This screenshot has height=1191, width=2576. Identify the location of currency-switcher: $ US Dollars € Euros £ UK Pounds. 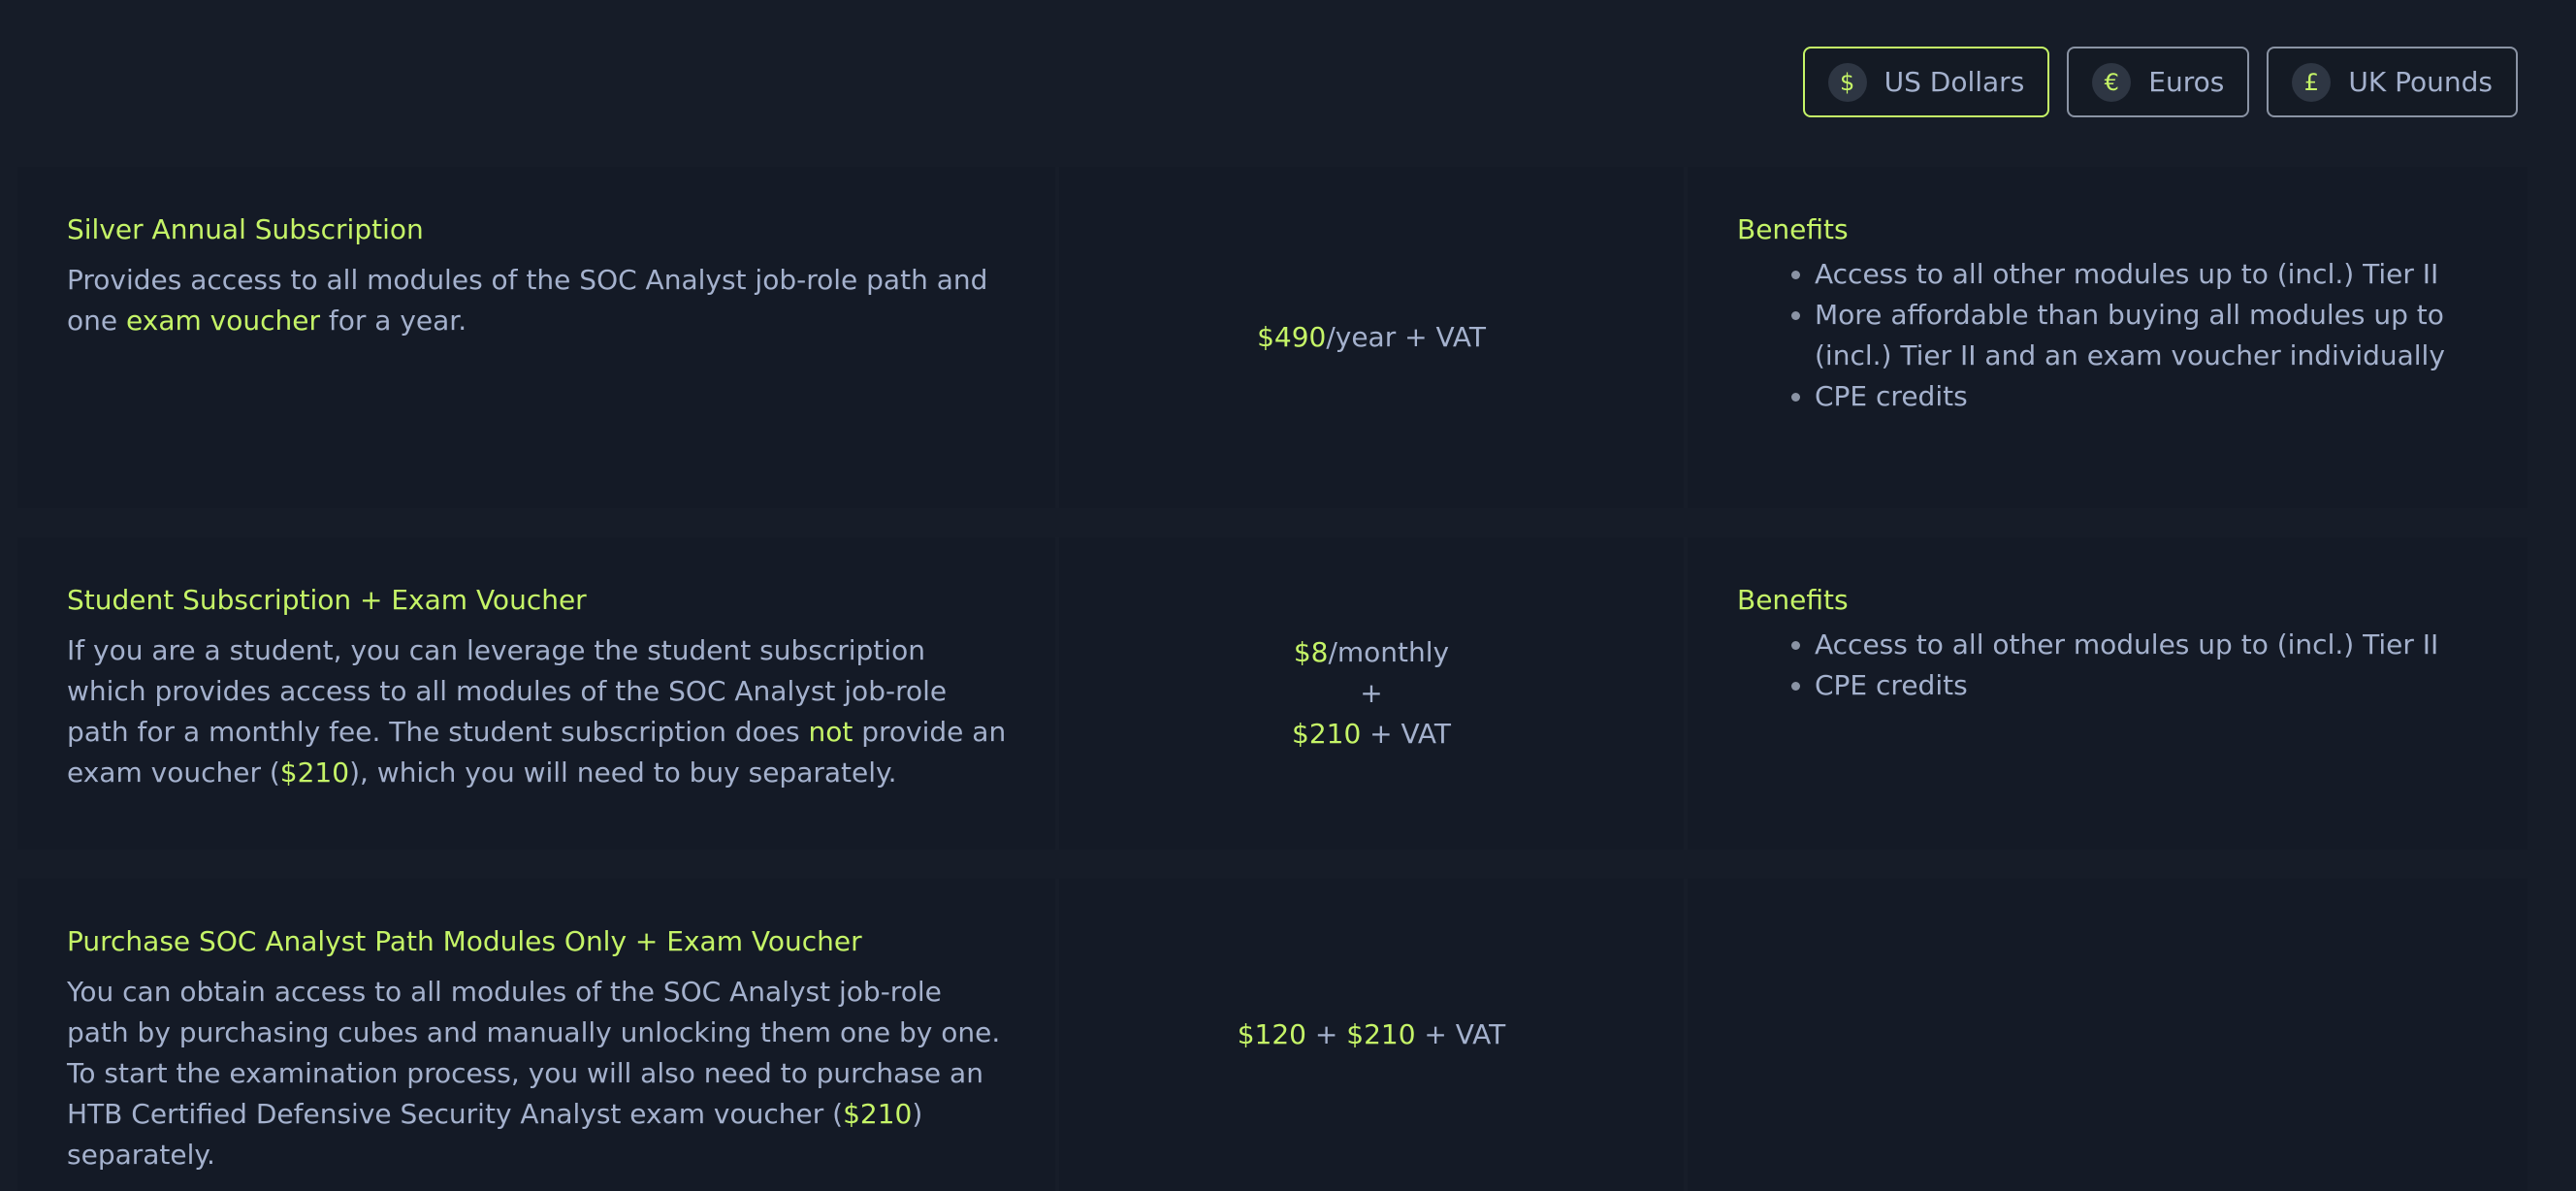
(2160, 82).